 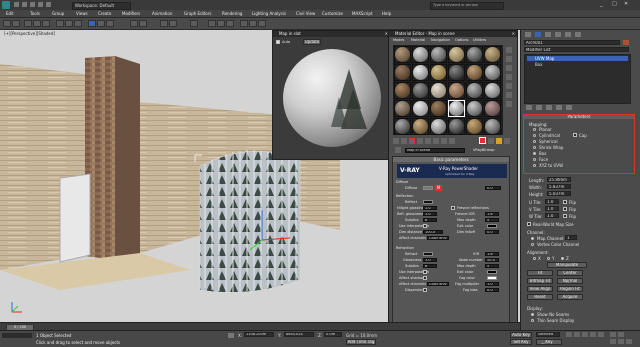 What do you see at coordinates (570, 281) in the screenshot?
I see `normal-align-button: Normal Align` at bounding box center [570, 281].